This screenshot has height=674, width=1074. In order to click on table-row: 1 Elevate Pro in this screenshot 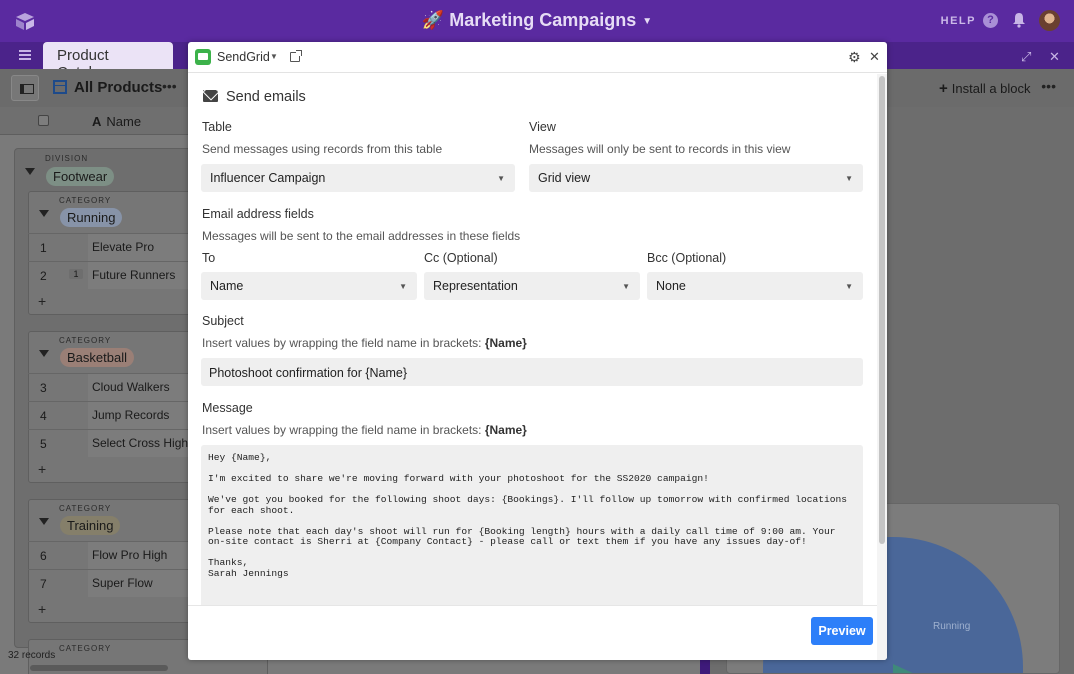, I will do `click(114, 247)`.